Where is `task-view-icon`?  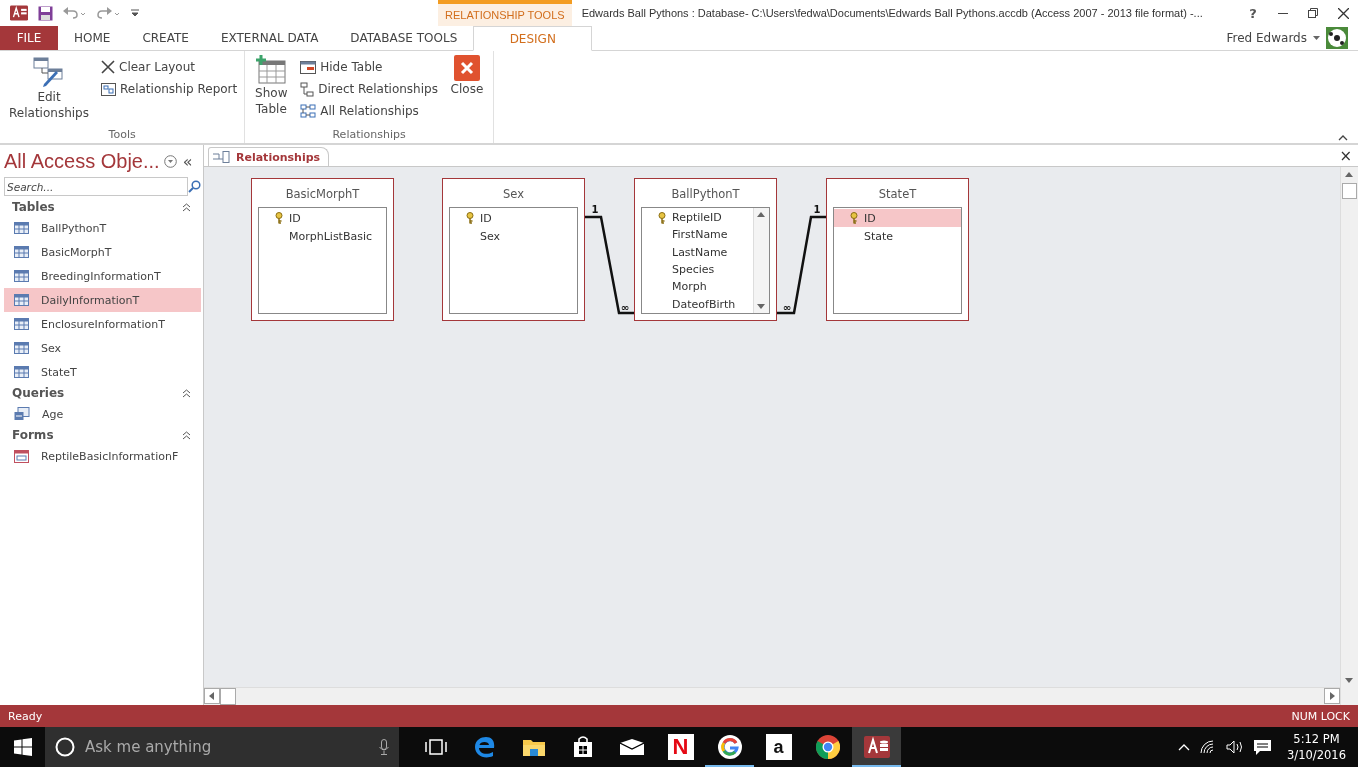
task-view-icon is located at coordinates (435, 747).